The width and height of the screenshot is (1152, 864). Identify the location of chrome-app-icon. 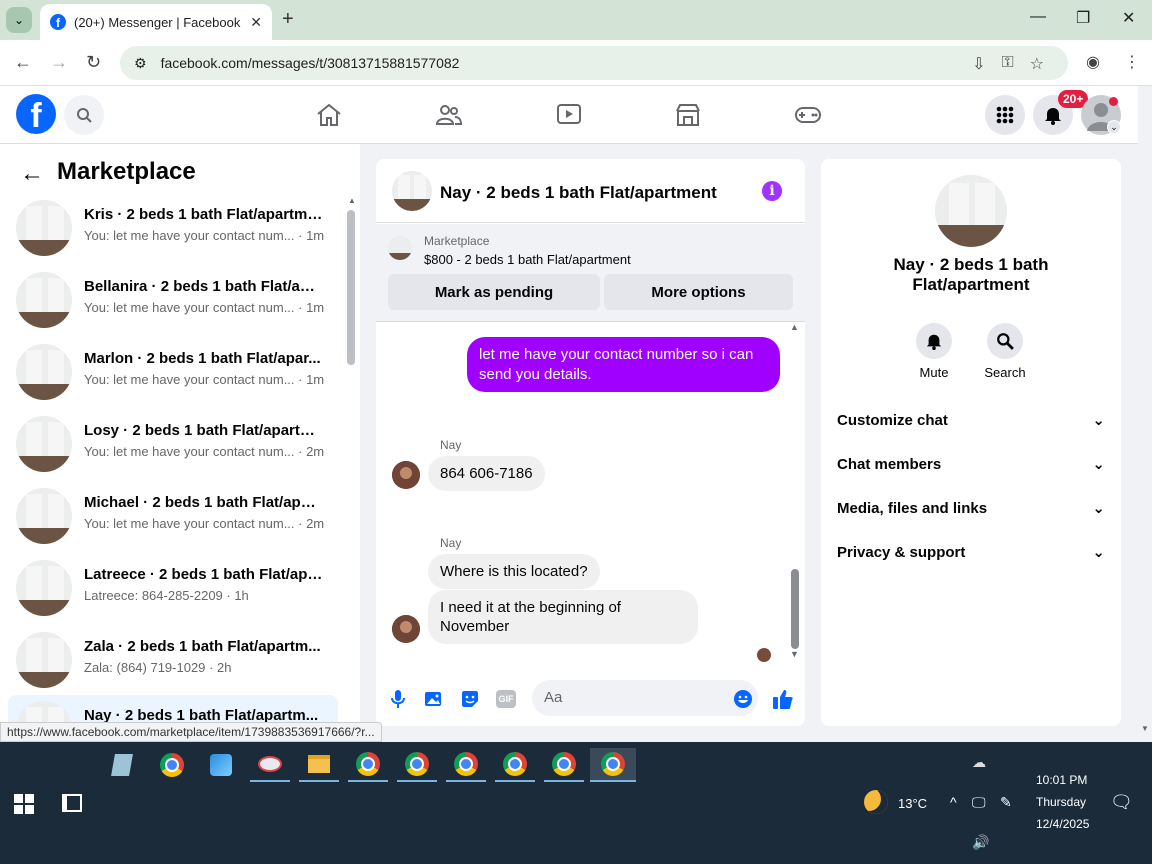
(172, 765).